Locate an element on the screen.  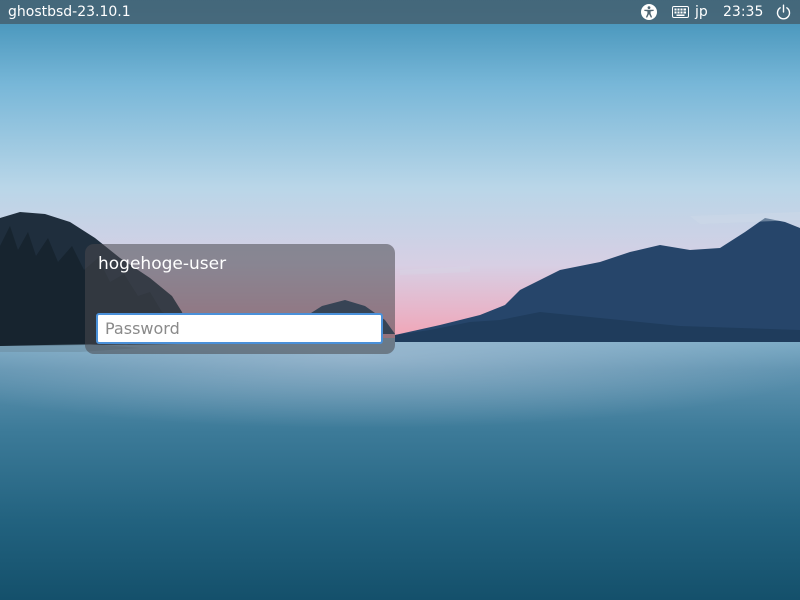
username-label: hogehoge-user is located at coordinates (162, 264).